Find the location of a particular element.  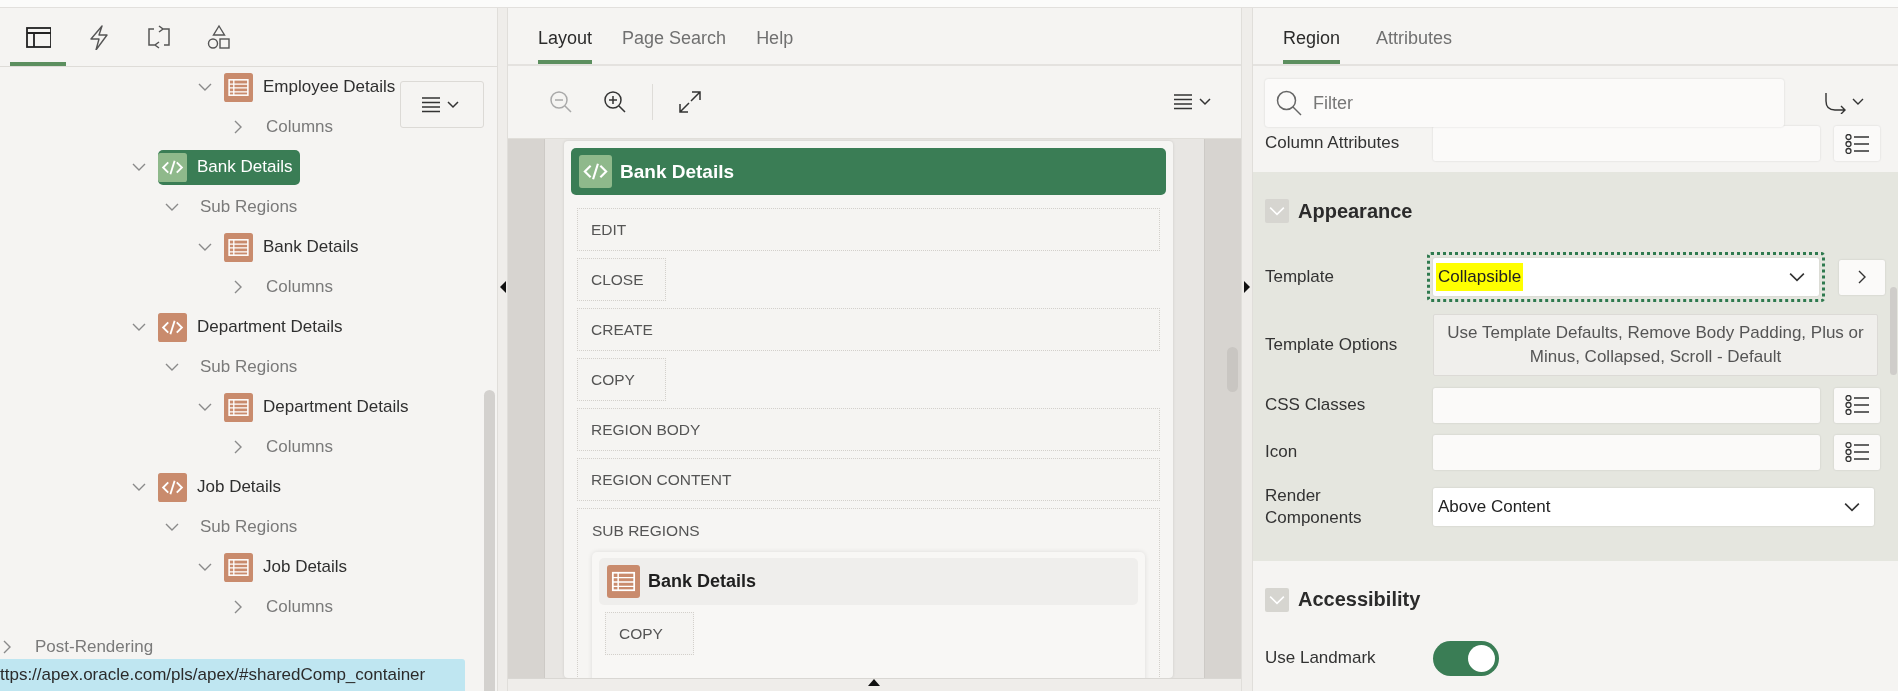

search-icon is located at coordinates (1289, 103).